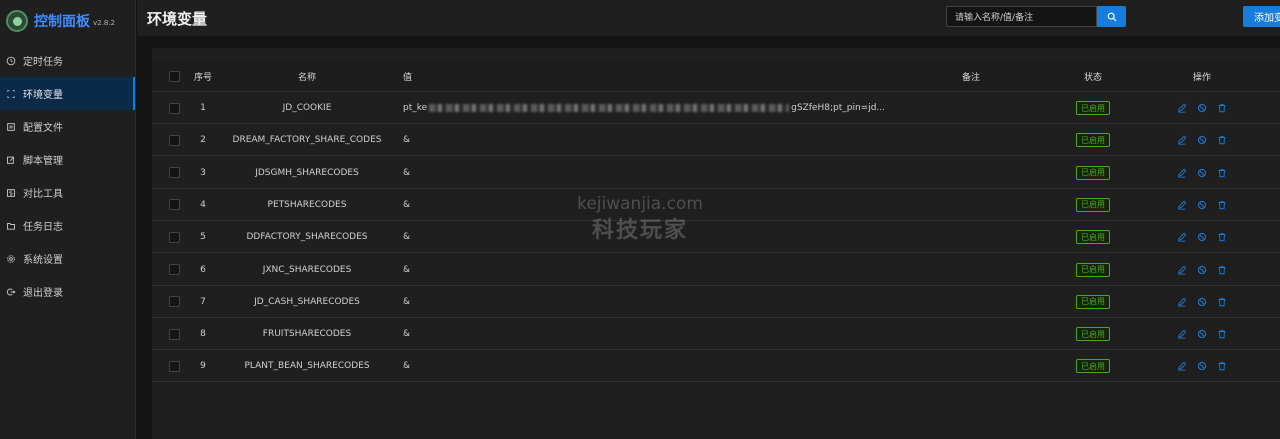 This screenshot has height=439, width=1280. What do you see at coordinates (11, 127) in the screenshot?
I see `config-file-icon` at bounding box center [11, 127].